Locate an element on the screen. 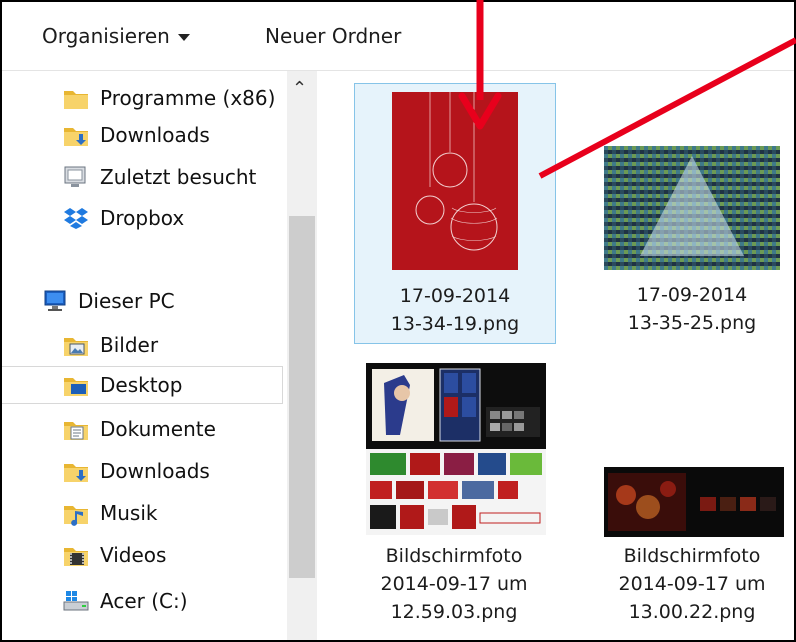 Image resolution: width=796 pixels, height=642 pixels. recent-places-icon is located at coordinates (75, 176).